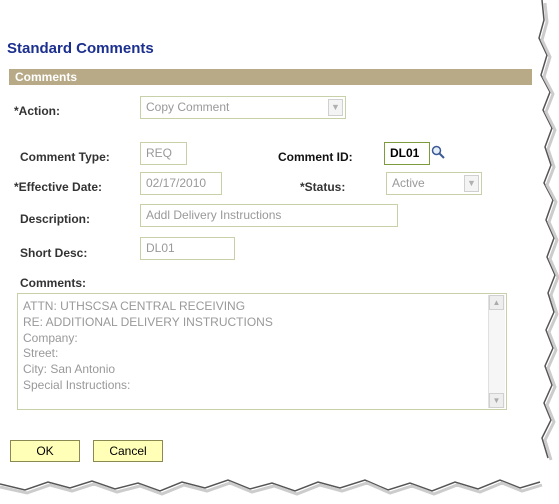 The height and width of the screenshot is (504, 559). What do you see at coordinates (323, 187) in the screenshot?
I see `status-label: *Status:` at bounding box center [323, 187].